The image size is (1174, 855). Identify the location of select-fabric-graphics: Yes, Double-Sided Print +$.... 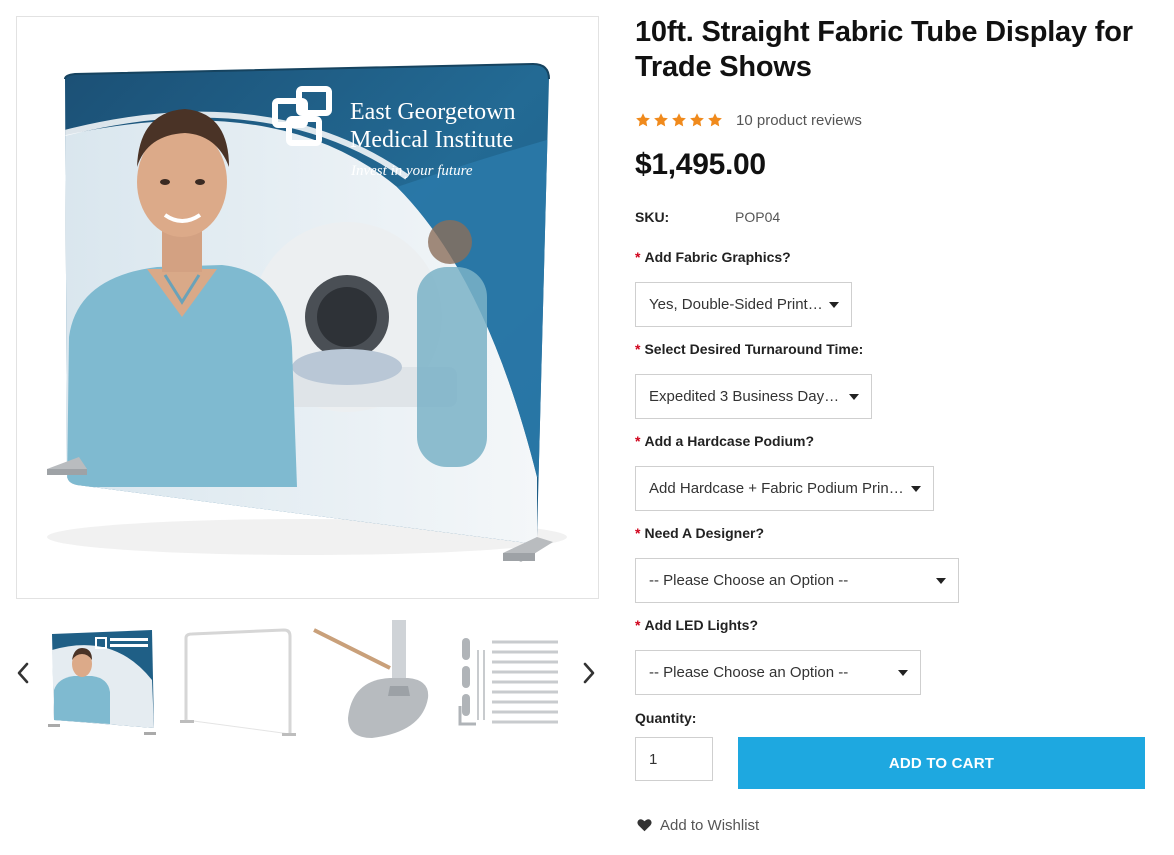
(743, 304).